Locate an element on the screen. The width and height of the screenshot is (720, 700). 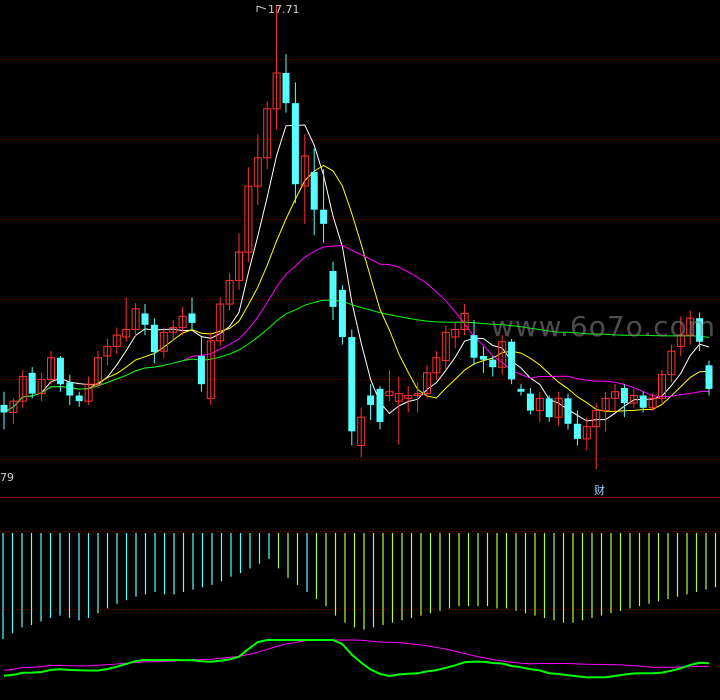
high-label: 17.71 is located at coordinates (284, 9).